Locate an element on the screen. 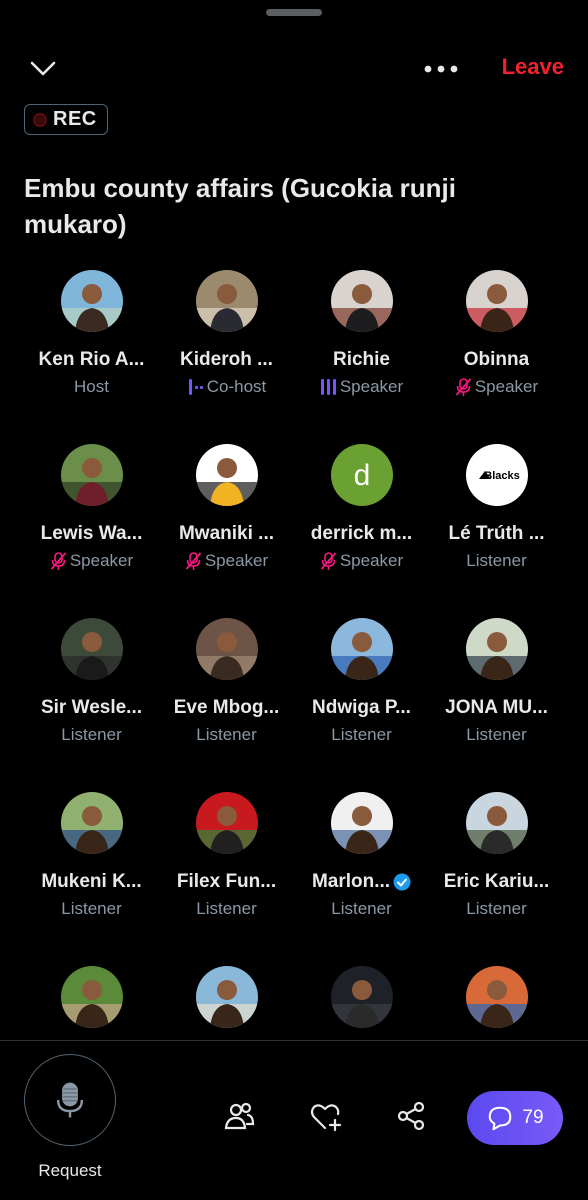 This screenshot has height=1200, width=588. speaking-bars-icon is located at coordinates (328, 387).